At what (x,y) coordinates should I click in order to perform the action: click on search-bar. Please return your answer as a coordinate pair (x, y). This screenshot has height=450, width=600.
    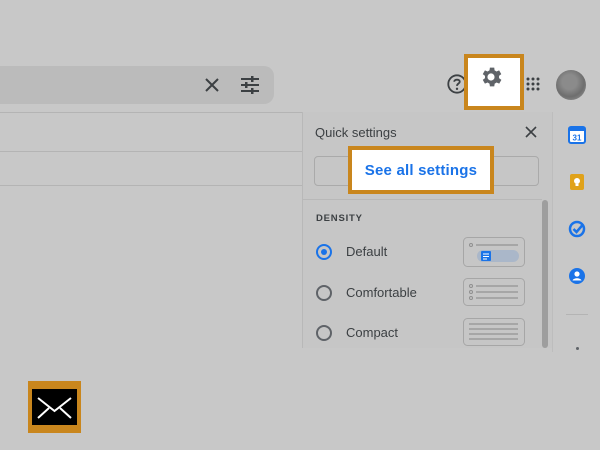
    Looking at the image, I should click on (137, 85).